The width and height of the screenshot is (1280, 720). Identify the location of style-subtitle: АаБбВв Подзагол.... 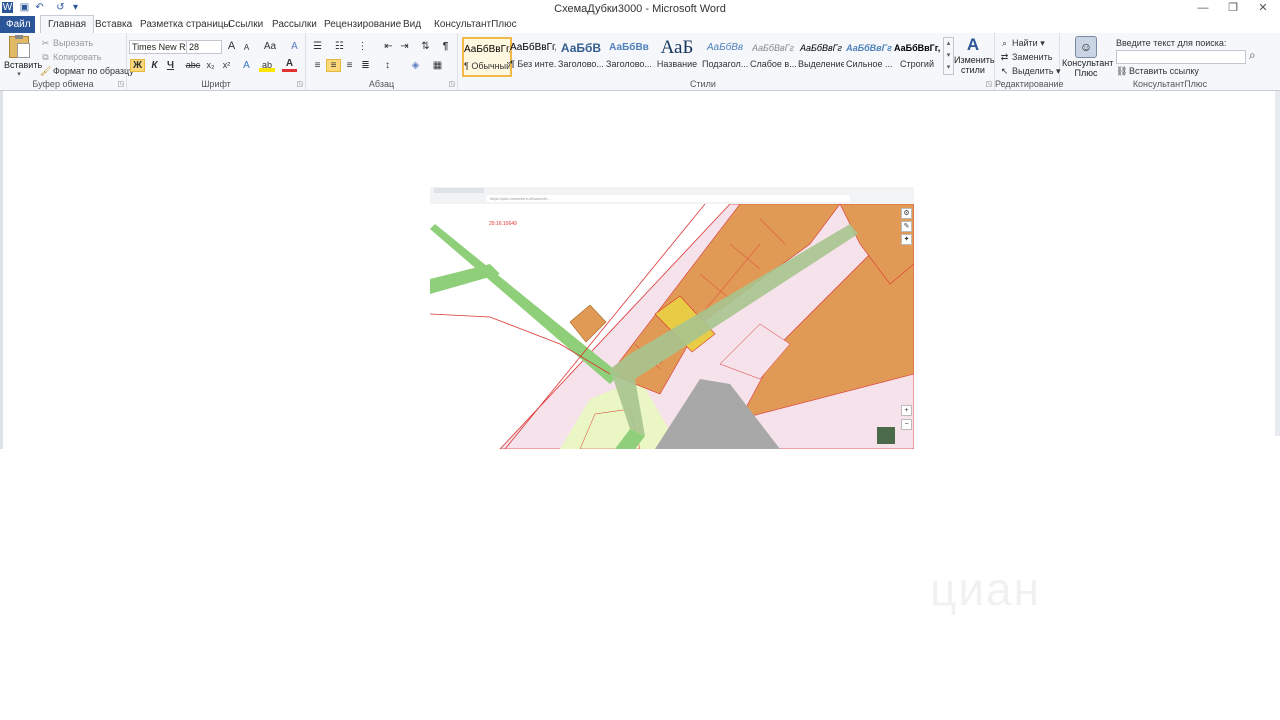
(725, 55).